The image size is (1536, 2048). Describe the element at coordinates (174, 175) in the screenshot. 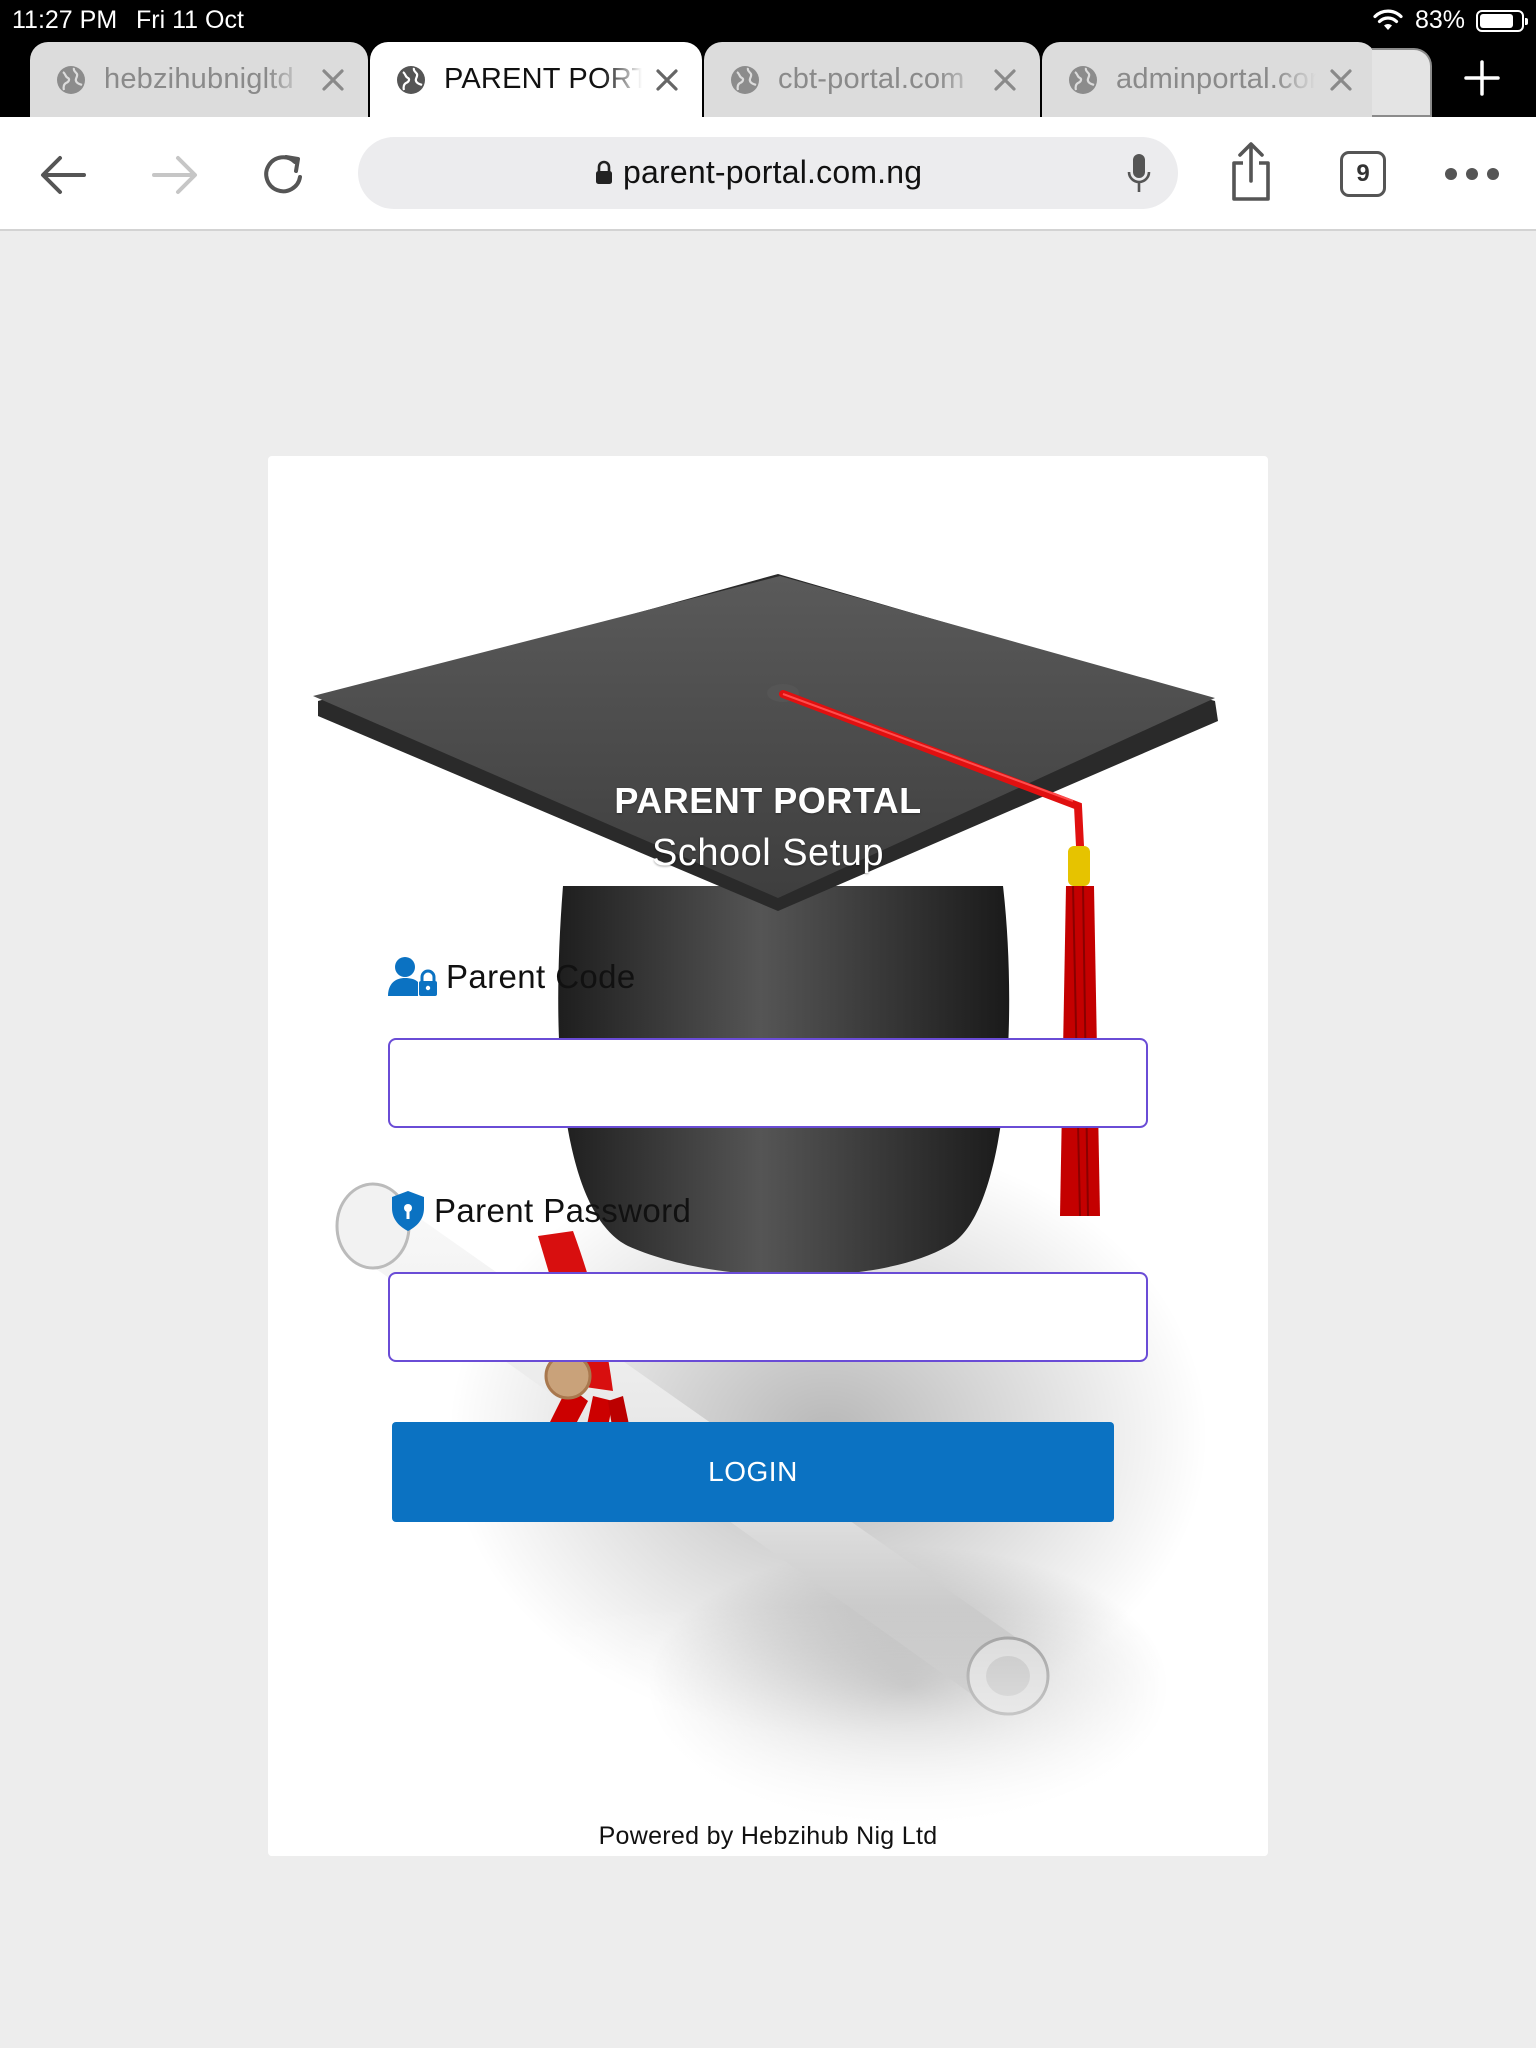

I see `forward-arrow-icon` at that location.